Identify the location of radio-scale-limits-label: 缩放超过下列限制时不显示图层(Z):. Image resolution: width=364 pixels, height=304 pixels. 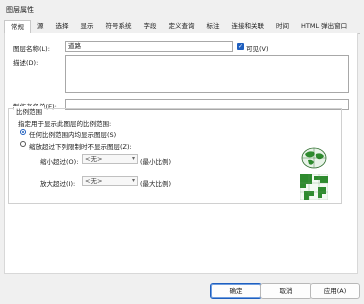
(80, 147).